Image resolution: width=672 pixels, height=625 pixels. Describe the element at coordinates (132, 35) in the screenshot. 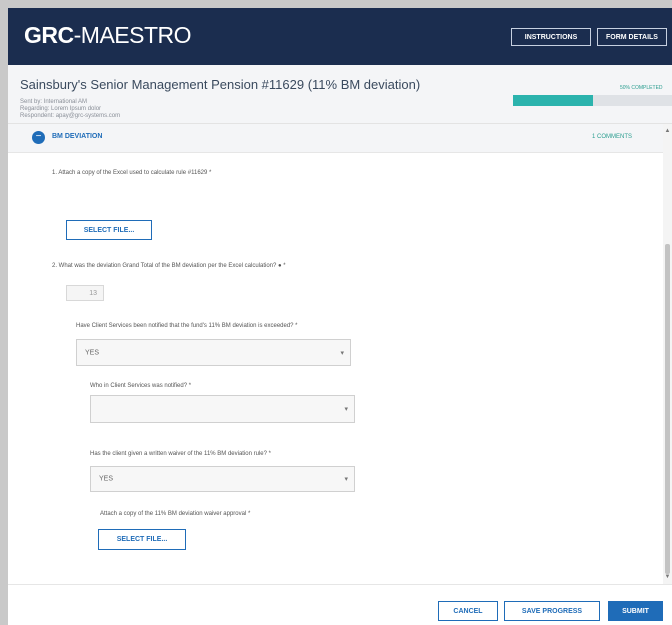

I see `logo-rest: -MAESTRO` at that location.